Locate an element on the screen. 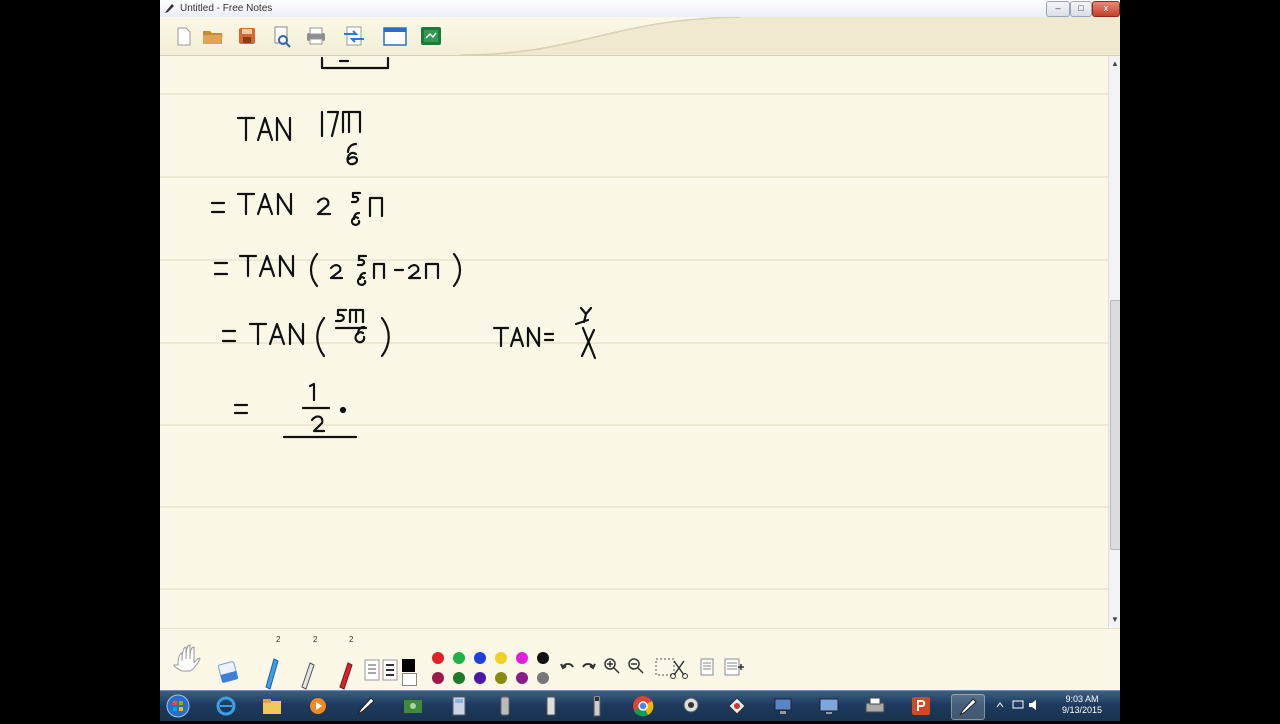  open-button is located at coordinates (213, 36).